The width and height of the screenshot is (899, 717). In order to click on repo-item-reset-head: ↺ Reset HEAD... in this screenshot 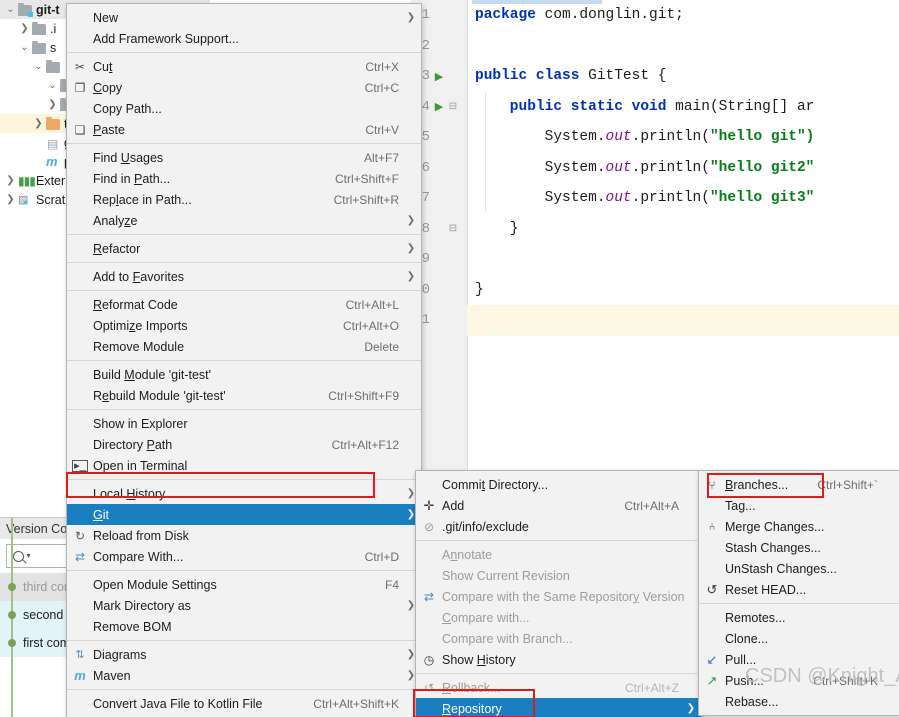, I will do `click(799, 589)`.